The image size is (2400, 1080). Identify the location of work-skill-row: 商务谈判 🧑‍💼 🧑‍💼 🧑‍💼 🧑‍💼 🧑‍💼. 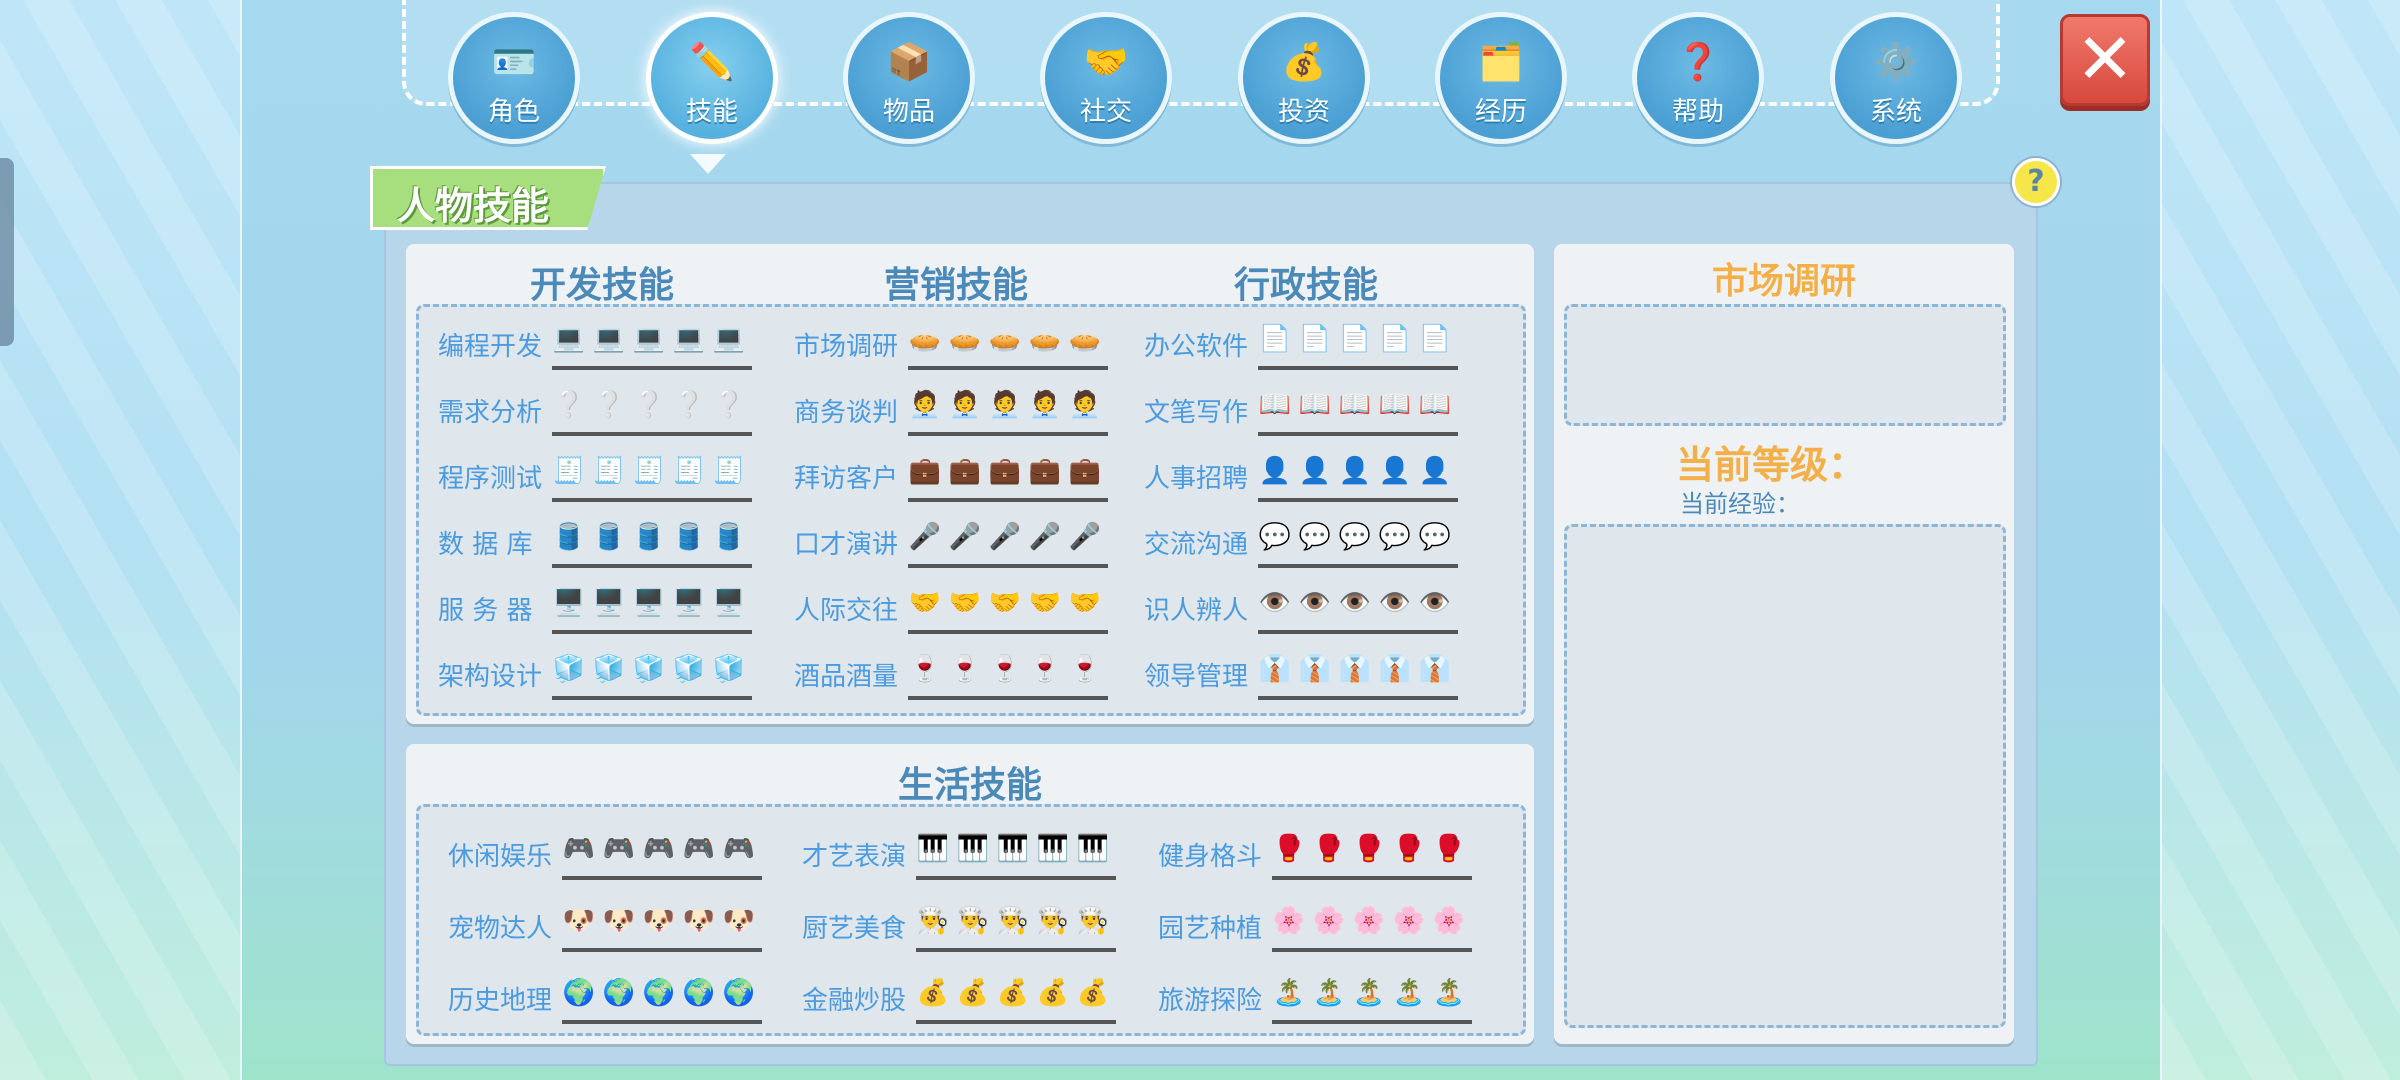
(964, 416).